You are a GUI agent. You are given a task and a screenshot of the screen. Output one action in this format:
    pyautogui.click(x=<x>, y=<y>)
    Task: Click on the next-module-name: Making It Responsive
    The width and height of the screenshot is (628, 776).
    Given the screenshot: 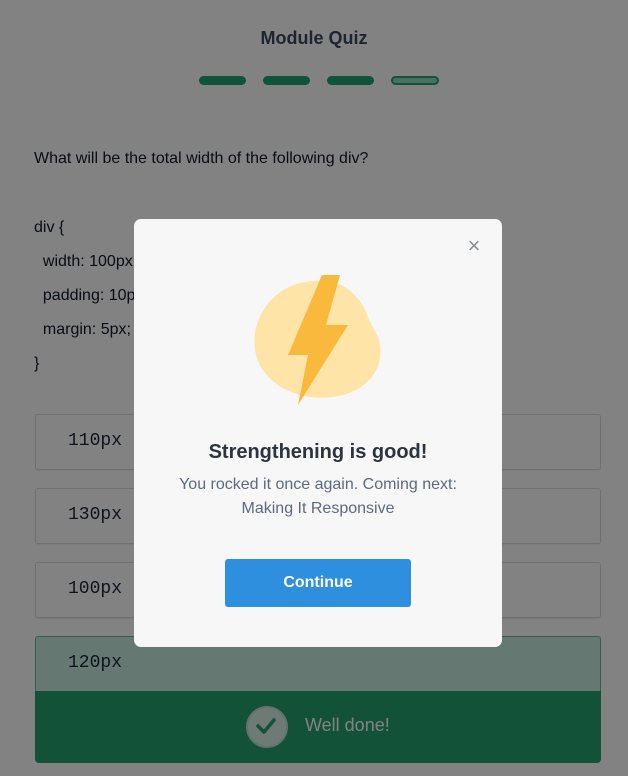 What is the action you would take?
    pyautogui.click(x=318, y=508)
    